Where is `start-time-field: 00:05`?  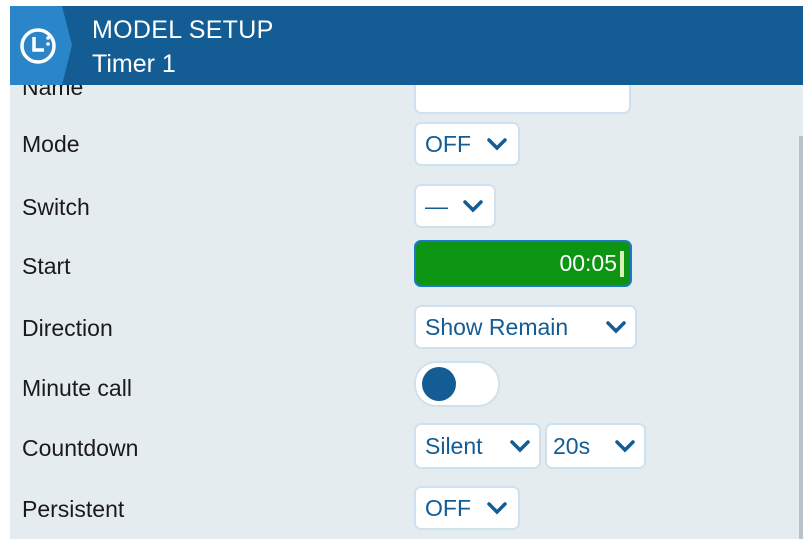 start-time-field: 00:05 is located at coordinates (523, 263).